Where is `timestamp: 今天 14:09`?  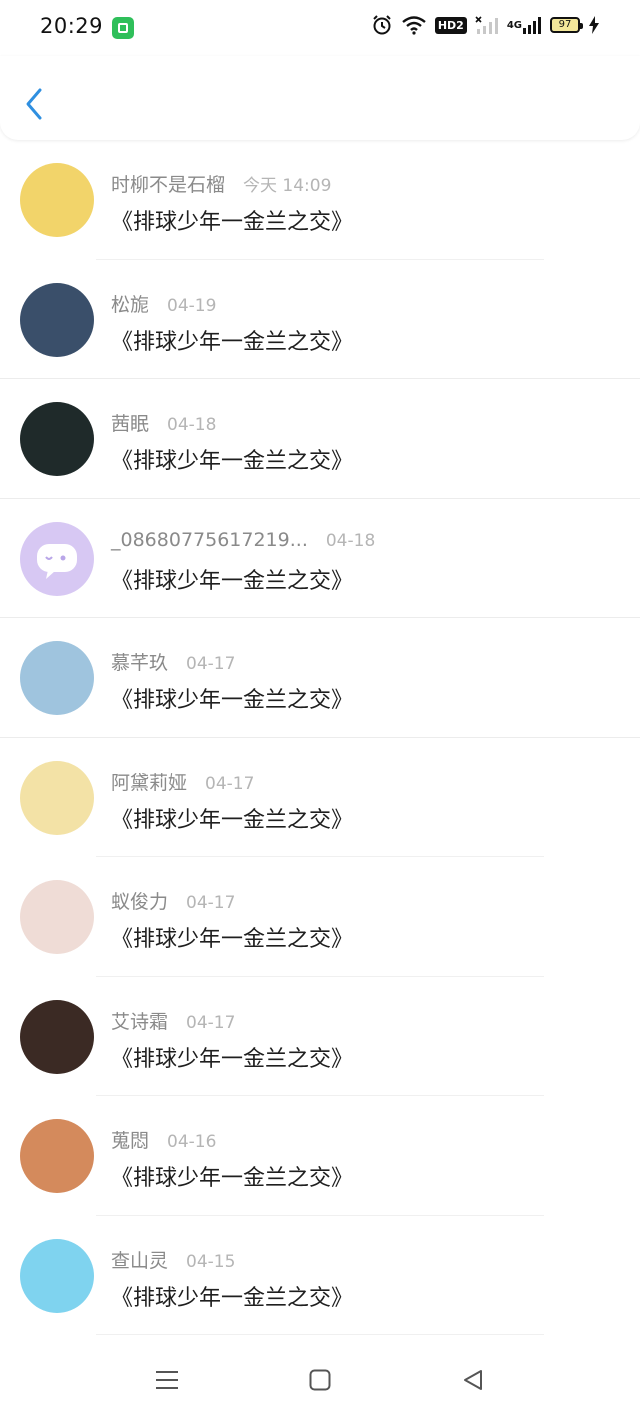
timestamp: 今天 14:09 is located at coordinates (287, 186).